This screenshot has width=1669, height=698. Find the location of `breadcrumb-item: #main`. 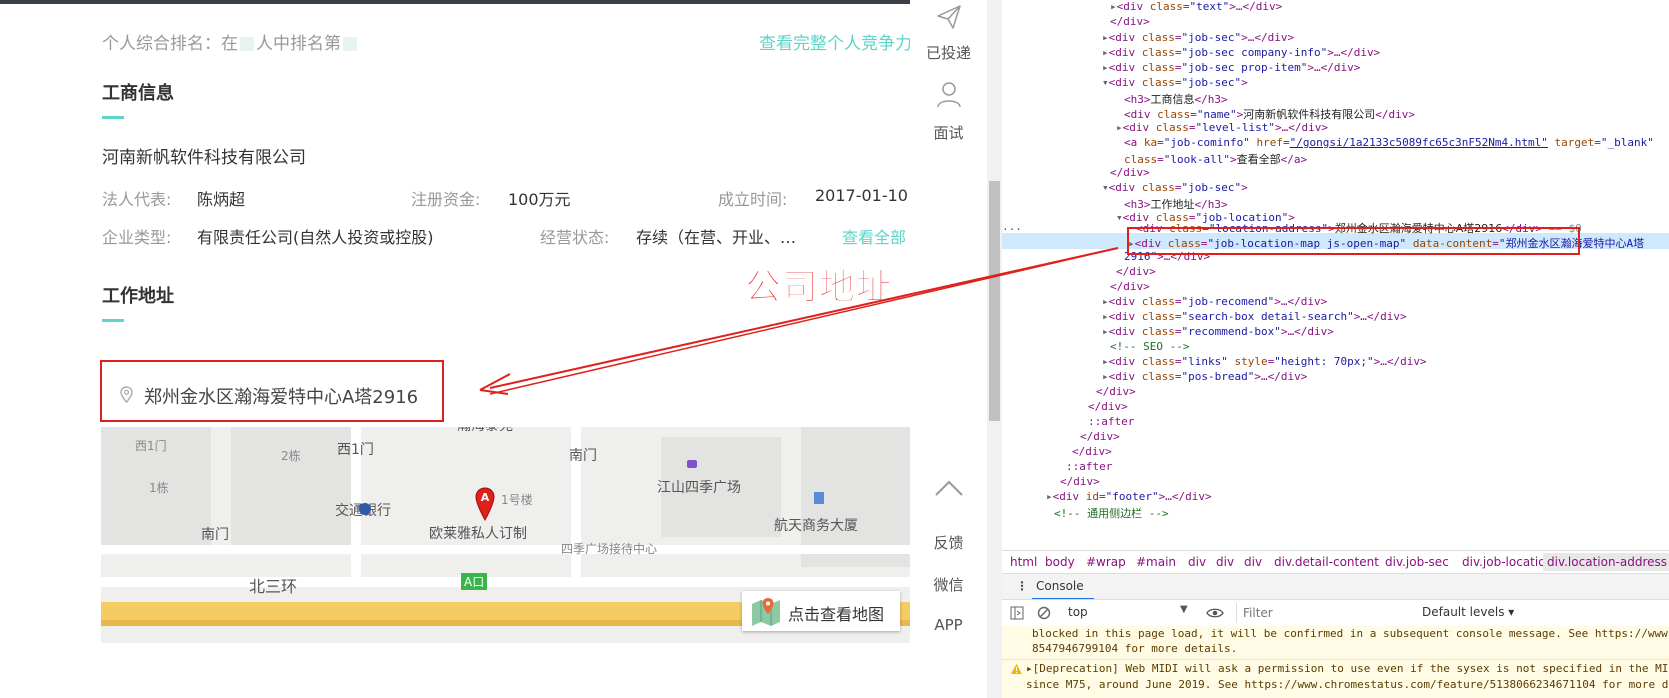

breadcrumb-item: #main is located at coordinates (1156, 562).